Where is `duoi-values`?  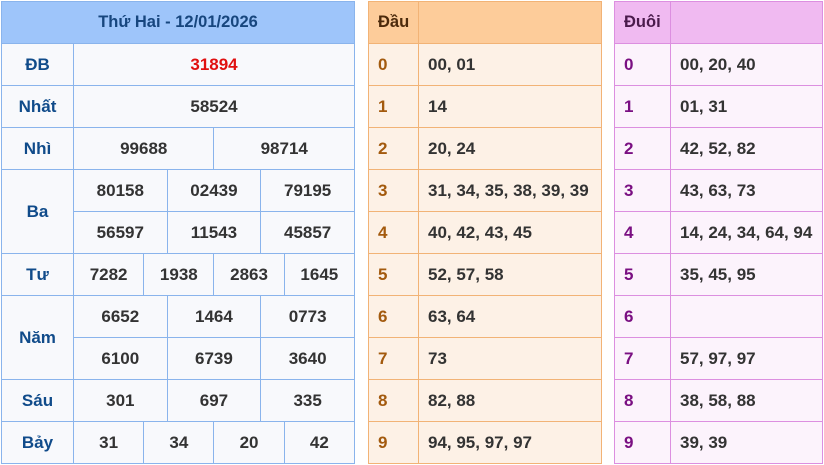 duoi-values is located at coordinates (746, 316).